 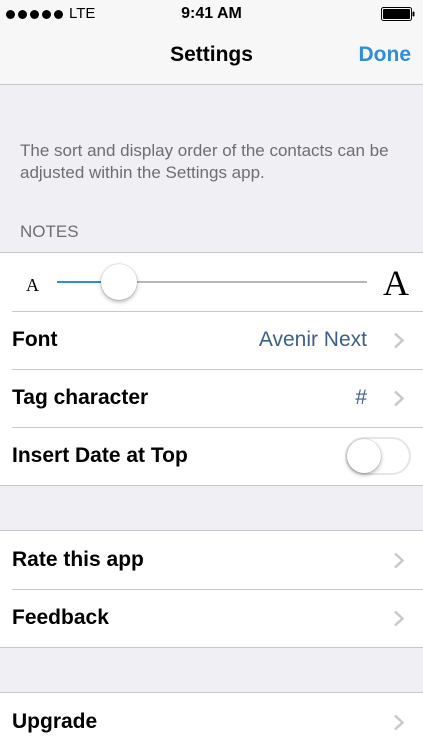 What do you see at coordinates (78, 559) in the screenshot?
I see `rate-app-label: Rate this app` at bounding box center [78, 559].